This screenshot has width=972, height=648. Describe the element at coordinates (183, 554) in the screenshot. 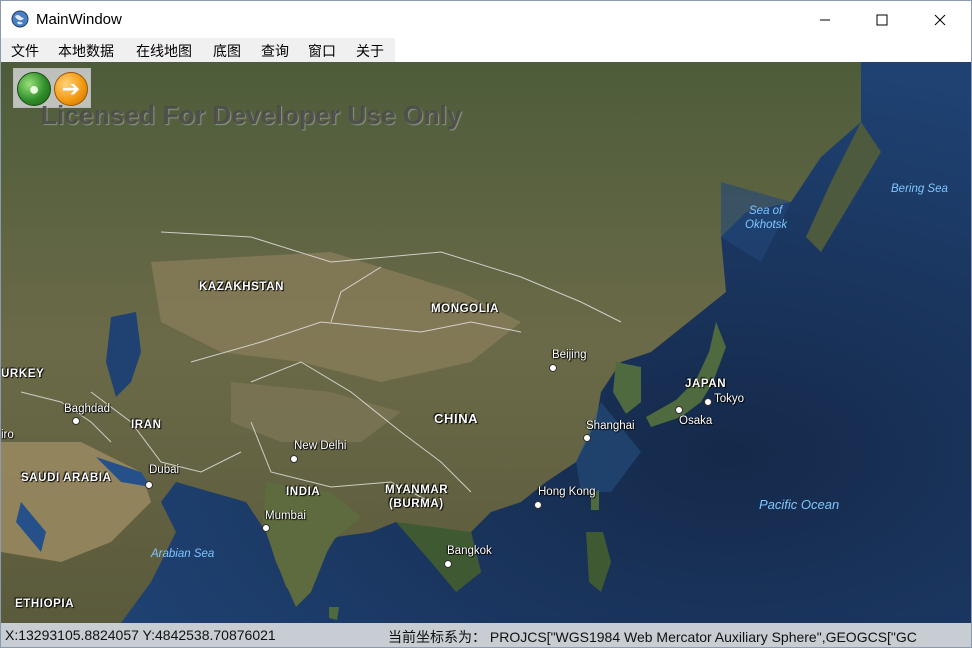

I see `ocean-label-arabian: Arabian Sea` at that location.